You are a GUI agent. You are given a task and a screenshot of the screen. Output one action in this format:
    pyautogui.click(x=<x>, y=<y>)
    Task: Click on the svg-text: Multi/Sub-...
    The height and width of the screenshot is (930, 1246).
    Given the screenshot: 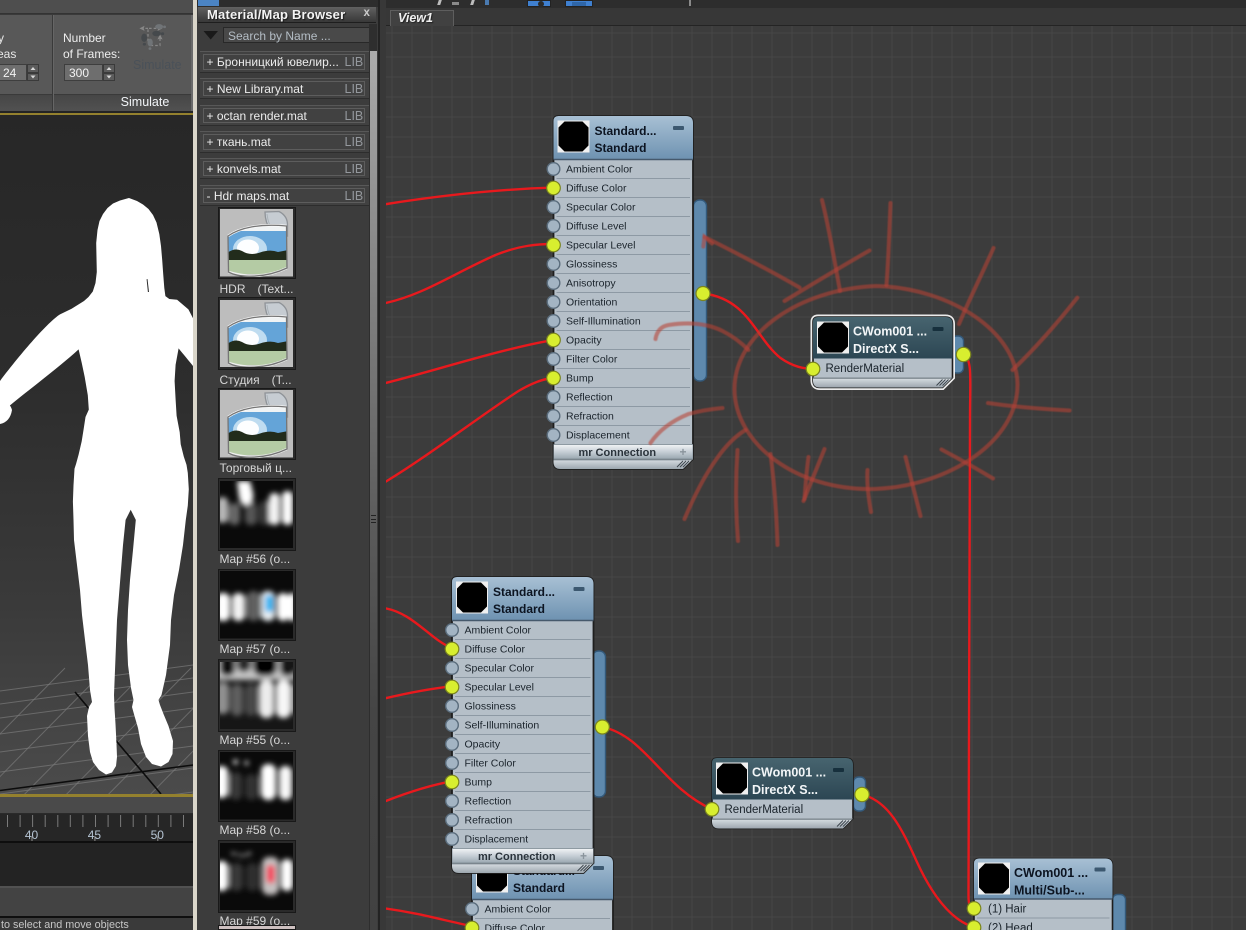 What is the action you would take?
    pyautogui.click(x=1049, y=891)
    